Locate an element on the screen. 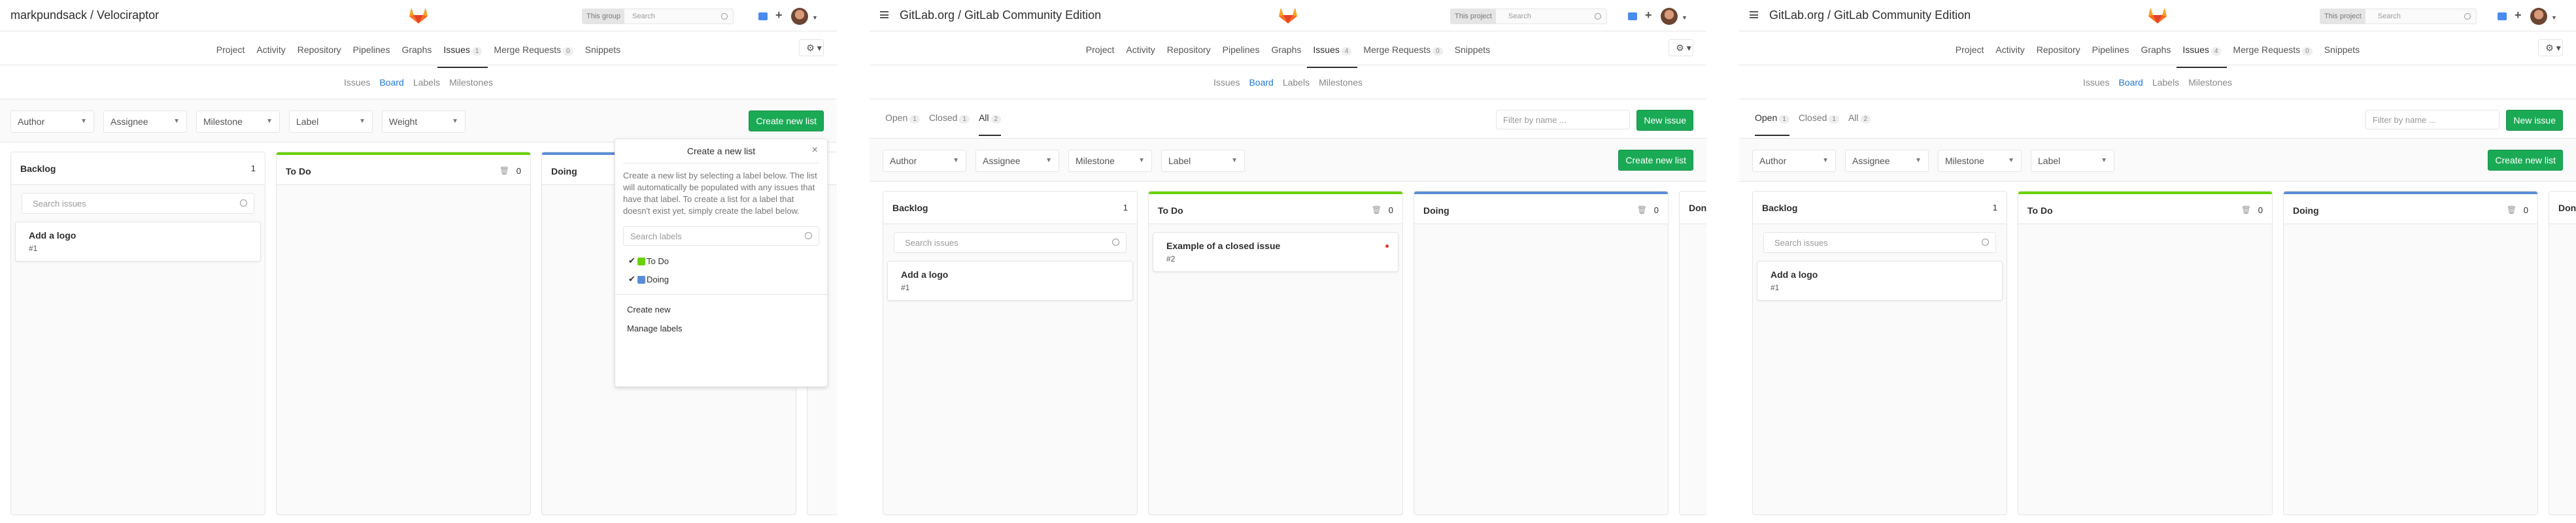 Image resolution: width=2576 pixels, height=523 pixels. card-title: Example of a closed issue is located at coordinates (1275, 246).